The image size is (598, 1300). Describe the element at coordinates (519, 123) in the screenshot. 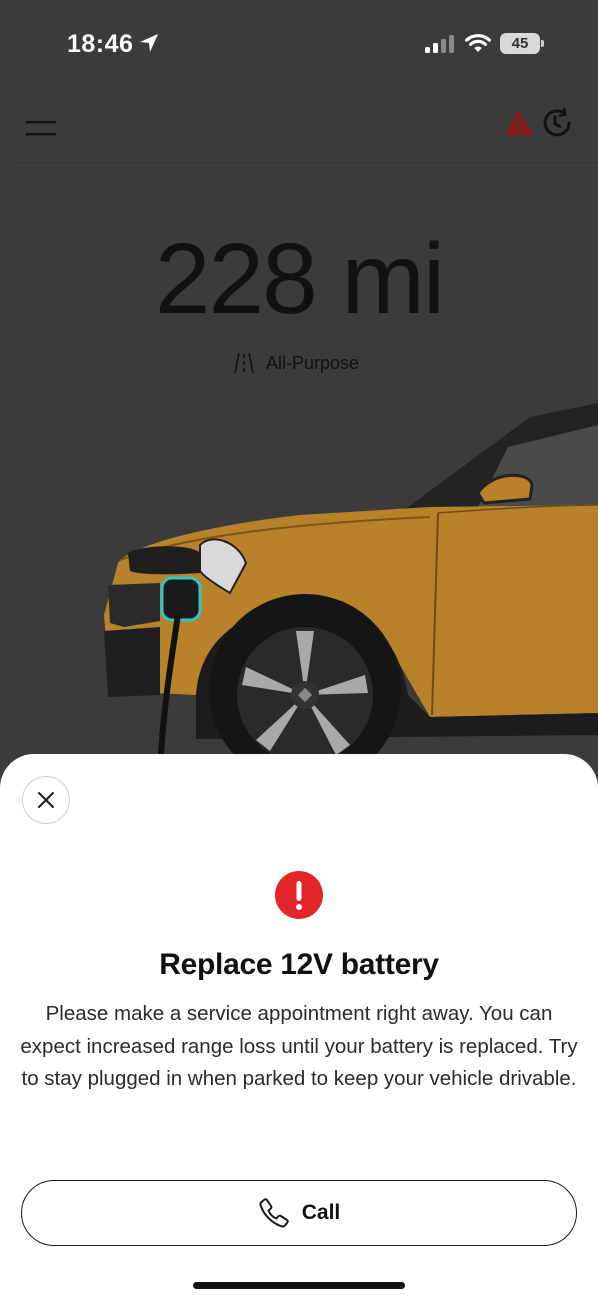

I see `warning-triangle-icon` at that location.